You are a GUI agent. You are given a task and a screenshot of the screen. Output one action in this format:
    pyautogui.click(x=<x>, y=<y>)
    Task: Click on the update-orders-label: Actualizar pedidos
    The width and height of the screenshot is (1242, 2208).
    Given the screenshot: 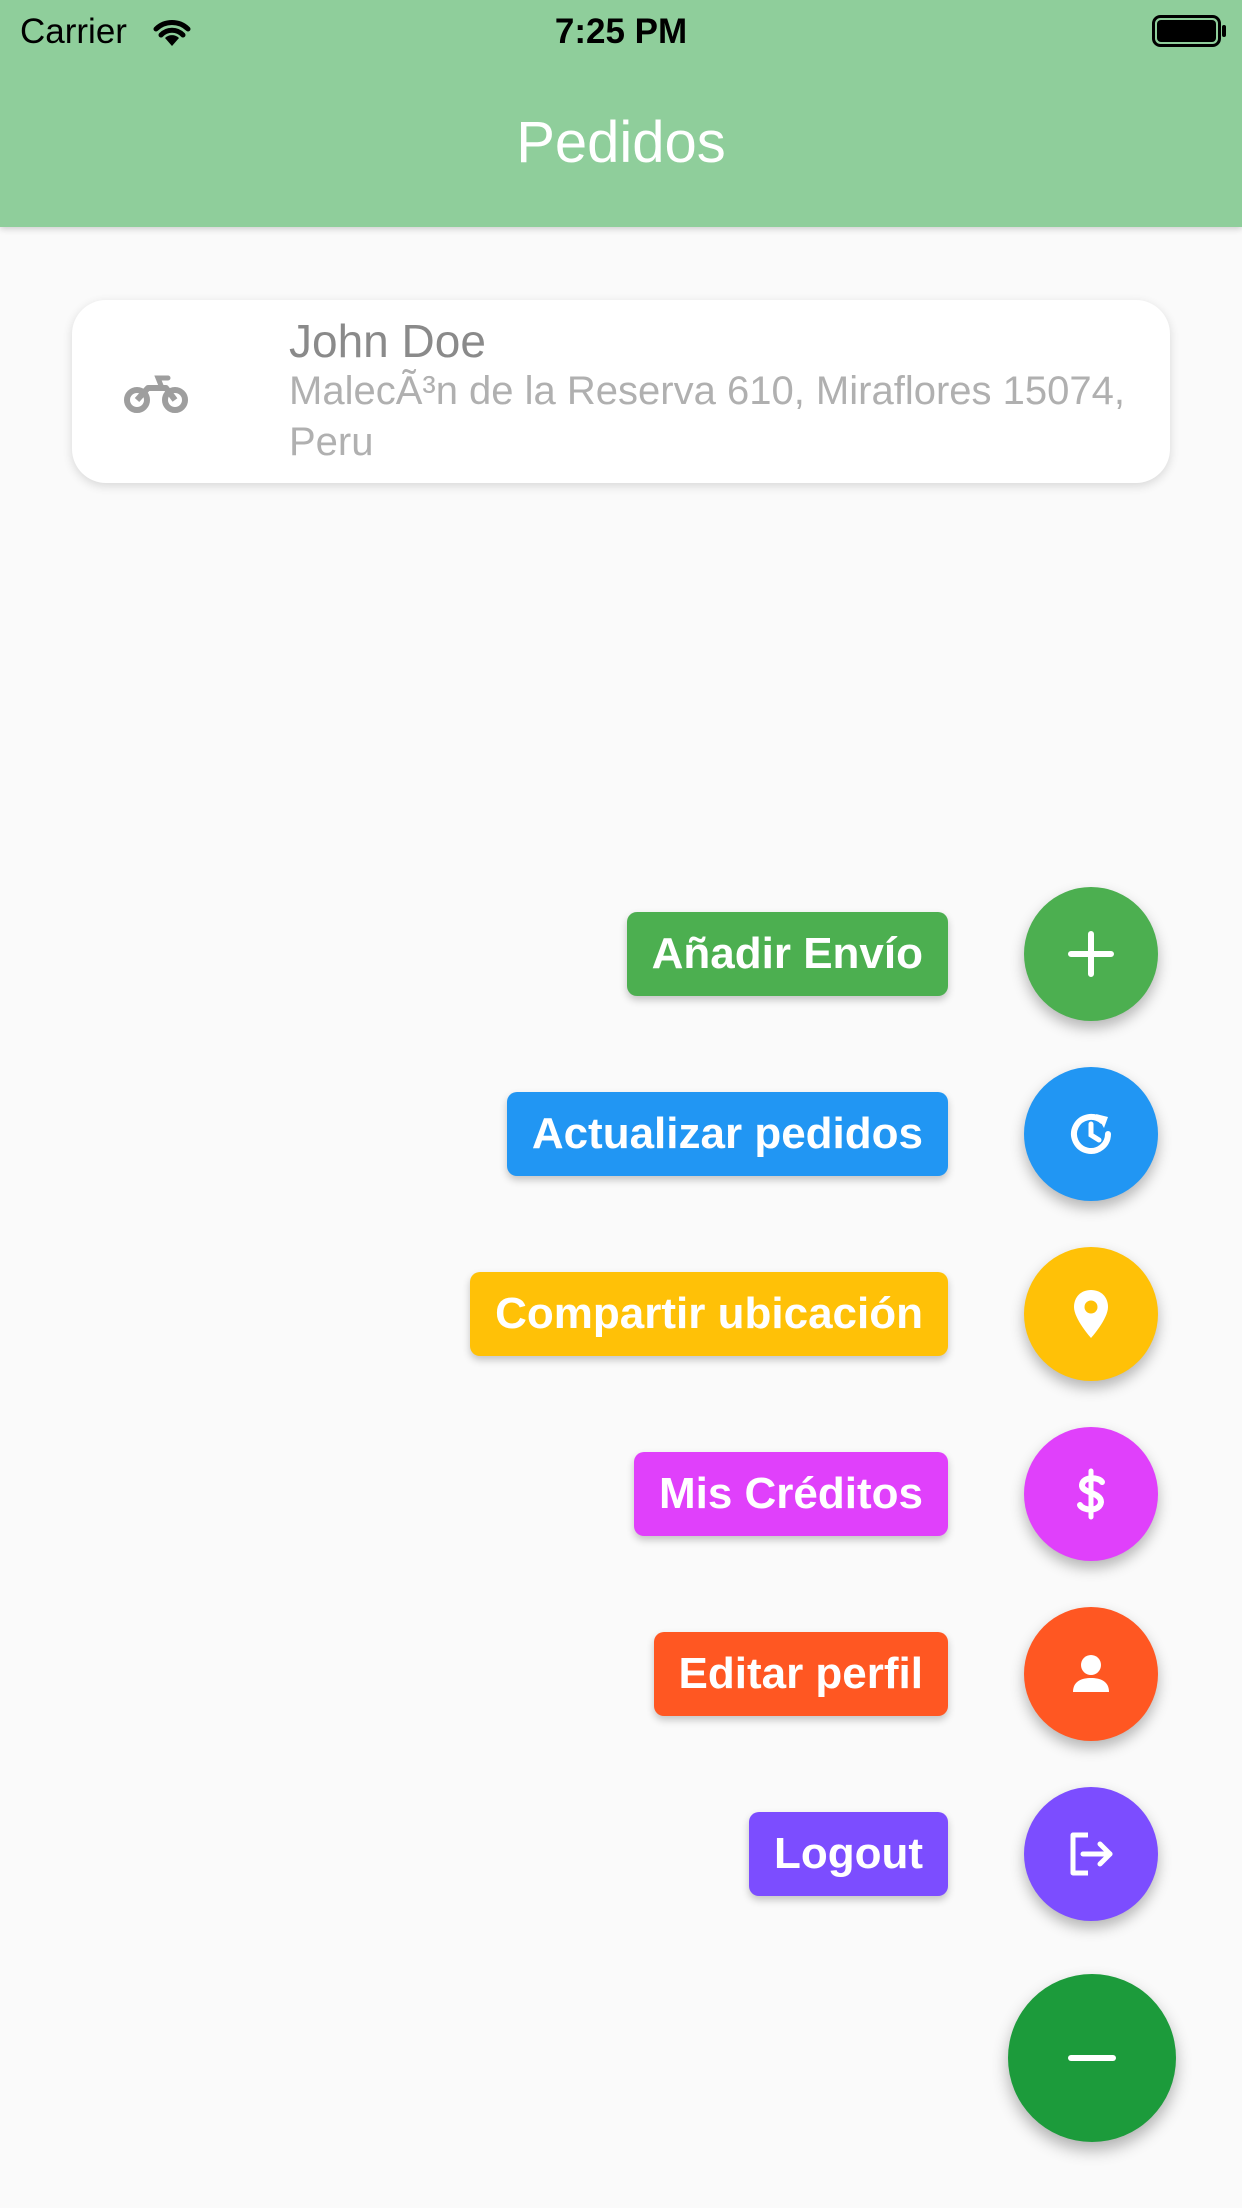 What is the action you would take?
    pyautogui.click(x=727, y=1134)
    